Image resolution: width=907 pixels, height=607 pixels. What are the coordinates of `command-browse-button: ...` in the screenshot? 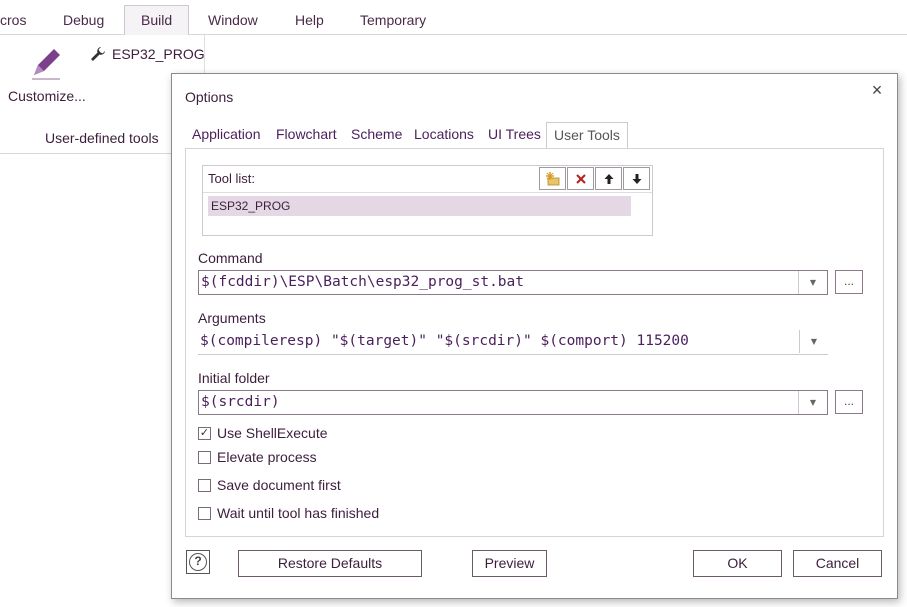 It's located at (849, 282).